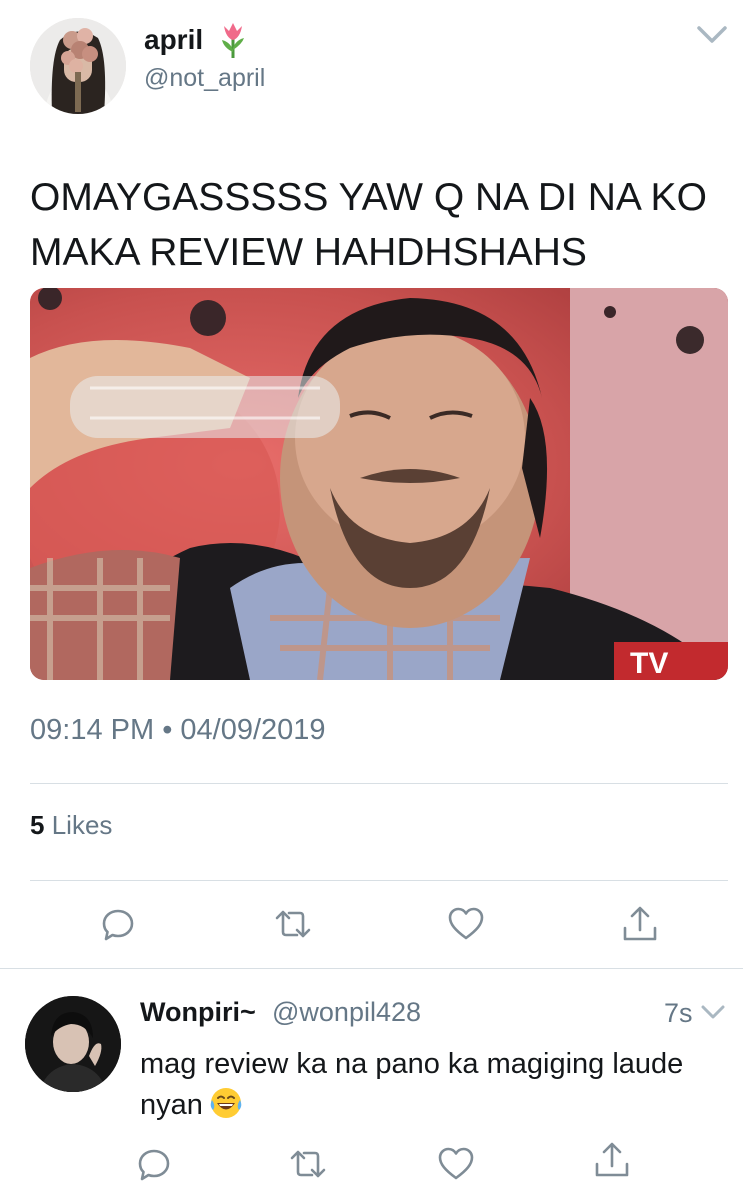 This screenshot has height=1200, width=743. What do you see at coordinates (198, 1012) in the screenshot?
I see `reply-author-name: Wonpiri~` at bounding box center [198, 1012].